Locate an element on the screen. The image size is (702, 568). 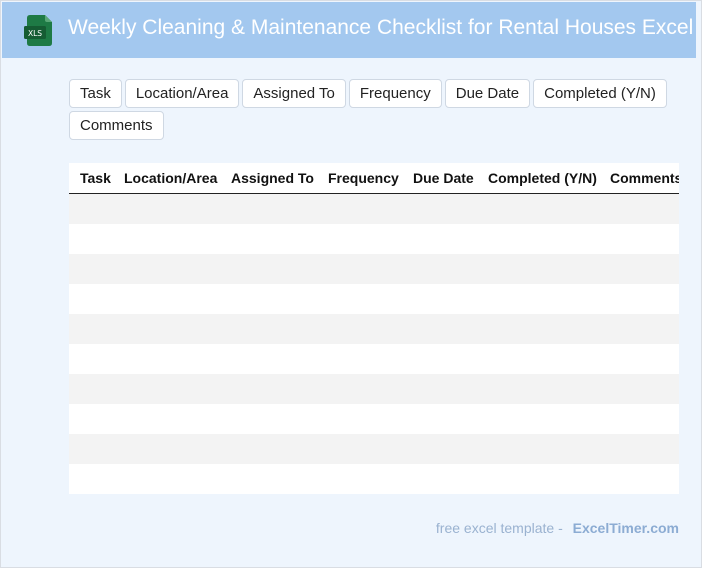
chip-due-date: Due Date is located at coordinates (487, 93).